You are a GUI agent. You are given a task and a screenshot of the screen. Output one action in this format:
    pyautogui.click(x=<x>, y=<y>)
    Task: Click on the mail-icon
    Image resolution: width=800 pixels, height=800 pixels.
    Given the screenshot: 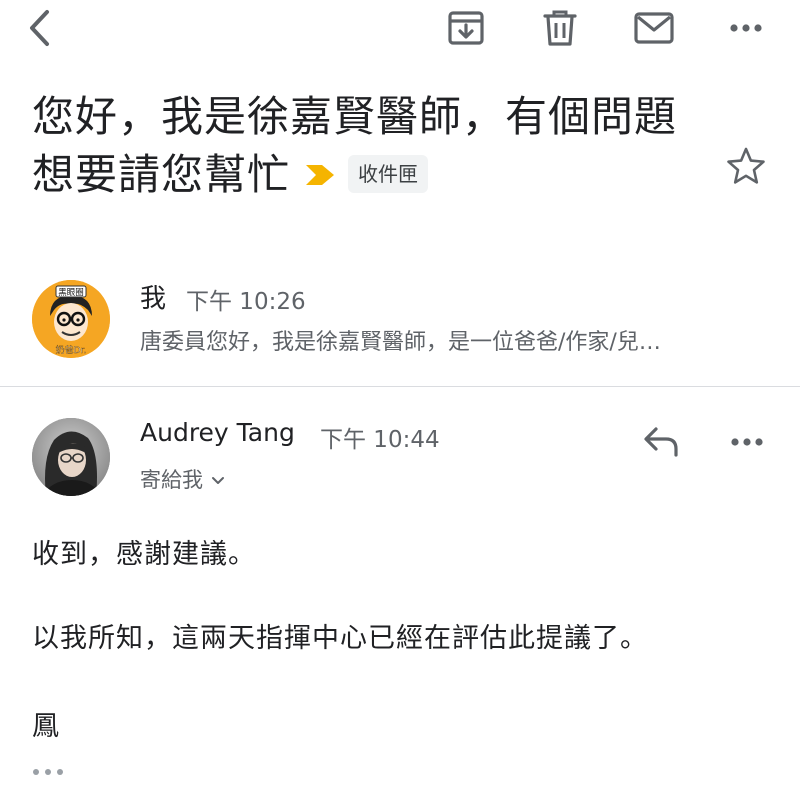 What is the action you would take?
    pyautogui.click(x=654, y=28)
    